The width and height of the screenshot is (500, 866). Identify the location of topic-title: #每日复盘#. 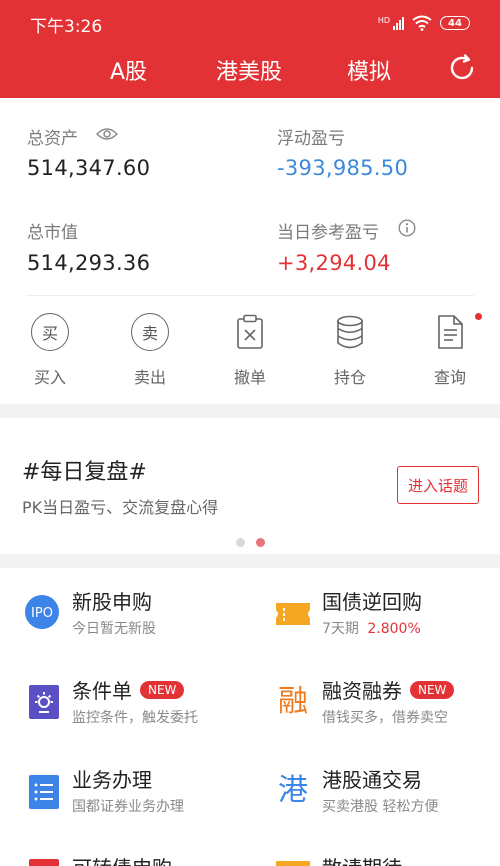
(84, 472).